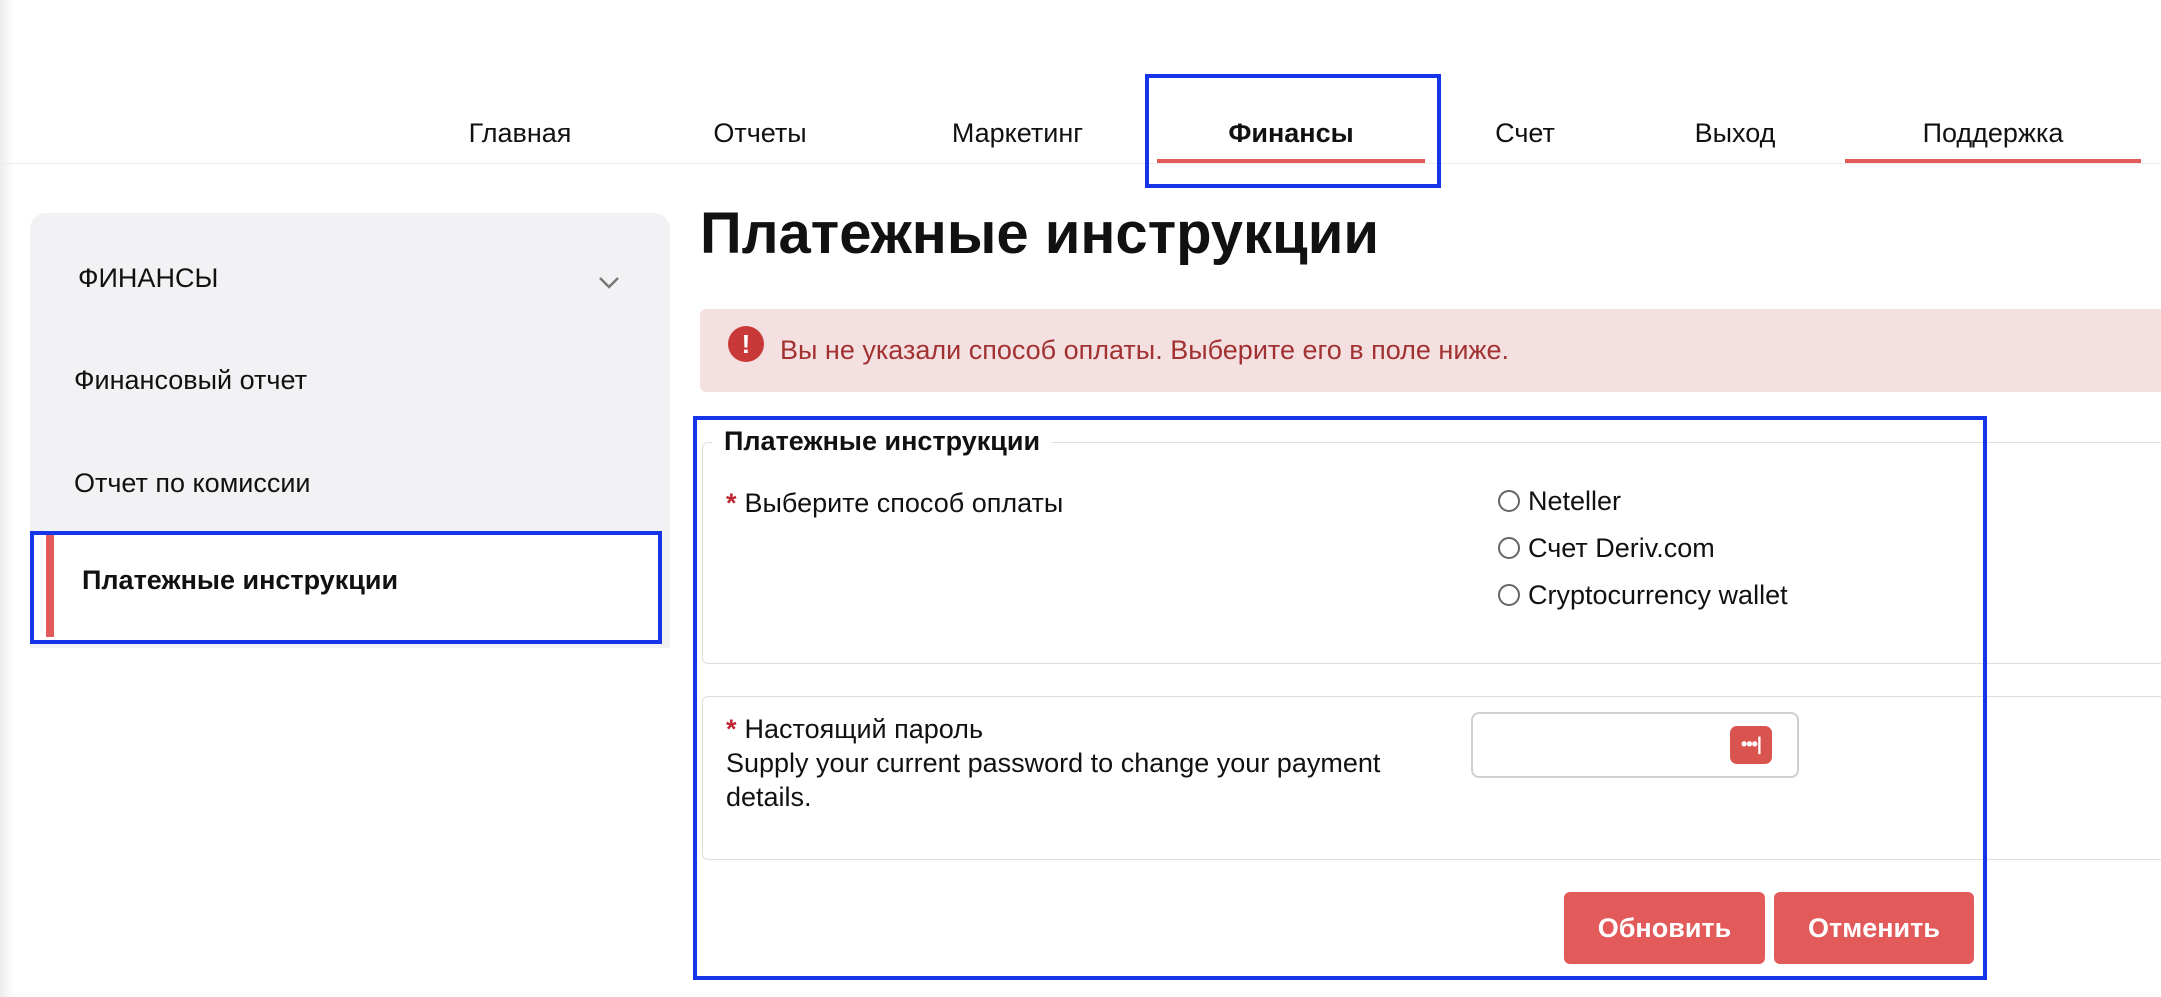 The height and width of the screenshot is (997, 2161). What do you see at coordinates (1575, 500) in the screenshot?
I see `radio-label: Neteller` at bounding box center [1575, 500].